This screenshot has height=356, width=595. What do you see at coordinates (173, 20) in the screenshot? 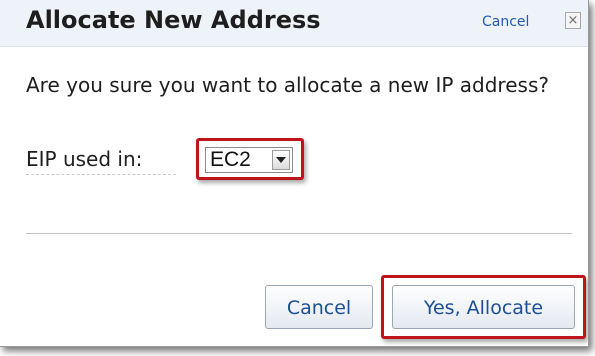
I see `dialog-title: Allocate New Address` at bounding box center [173, 20].